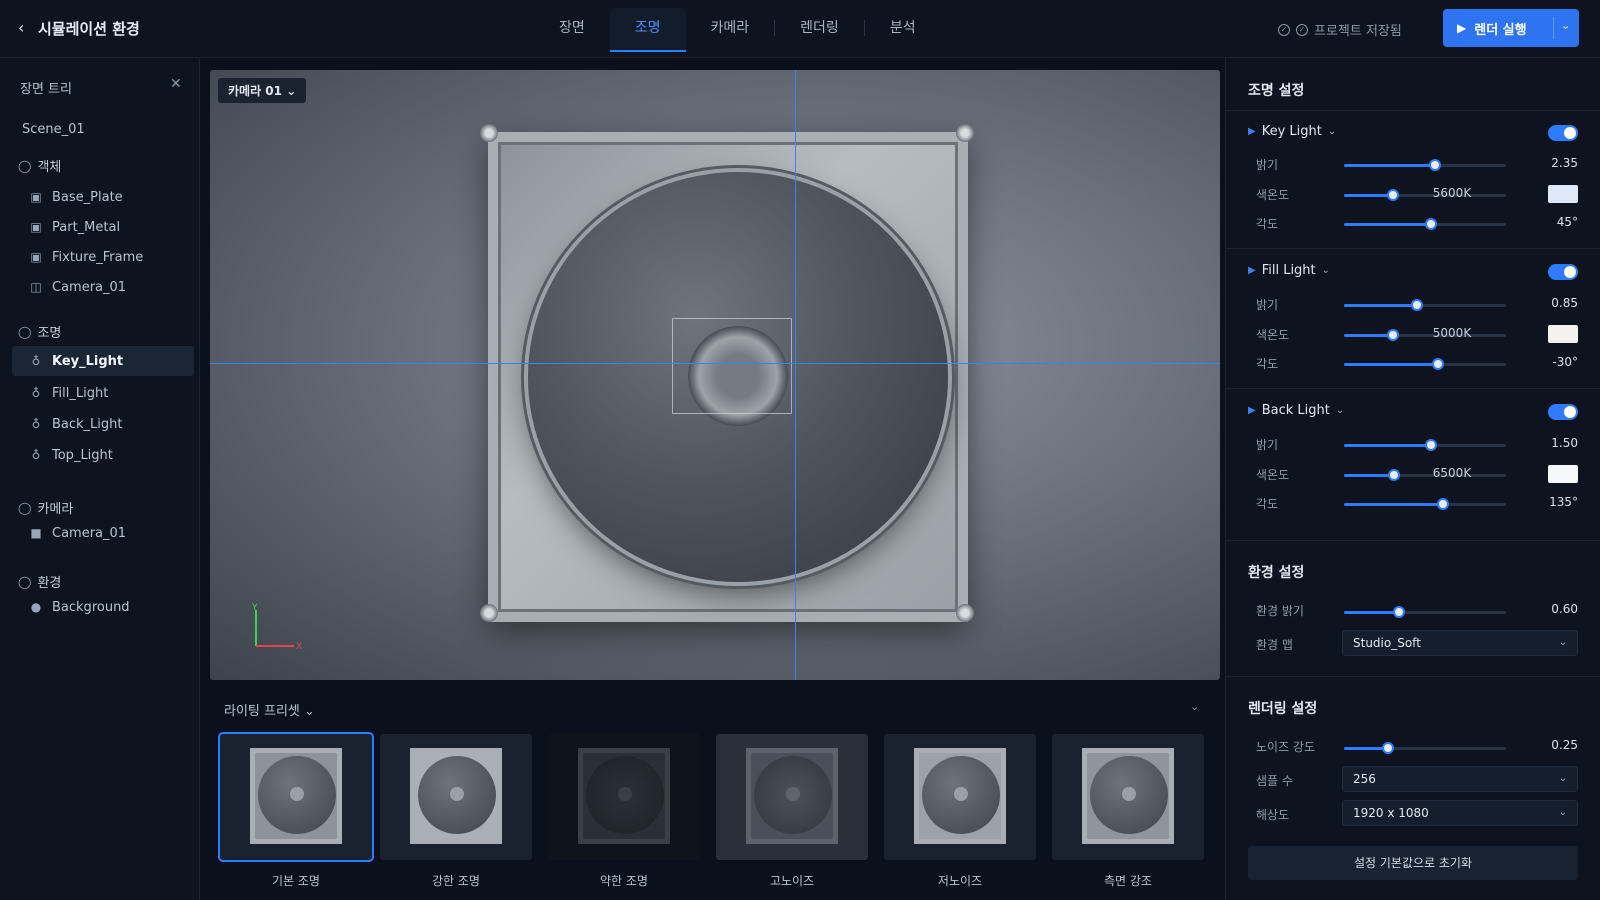 The image size is (1600, 900). I want to click on tab-scene: 장면, so click(572, 29).